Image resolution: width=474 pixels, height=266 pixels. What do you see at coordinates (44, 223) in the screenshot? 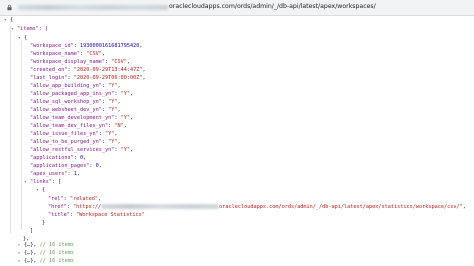
I see `json-close: }` at bounding box center [44, 223].